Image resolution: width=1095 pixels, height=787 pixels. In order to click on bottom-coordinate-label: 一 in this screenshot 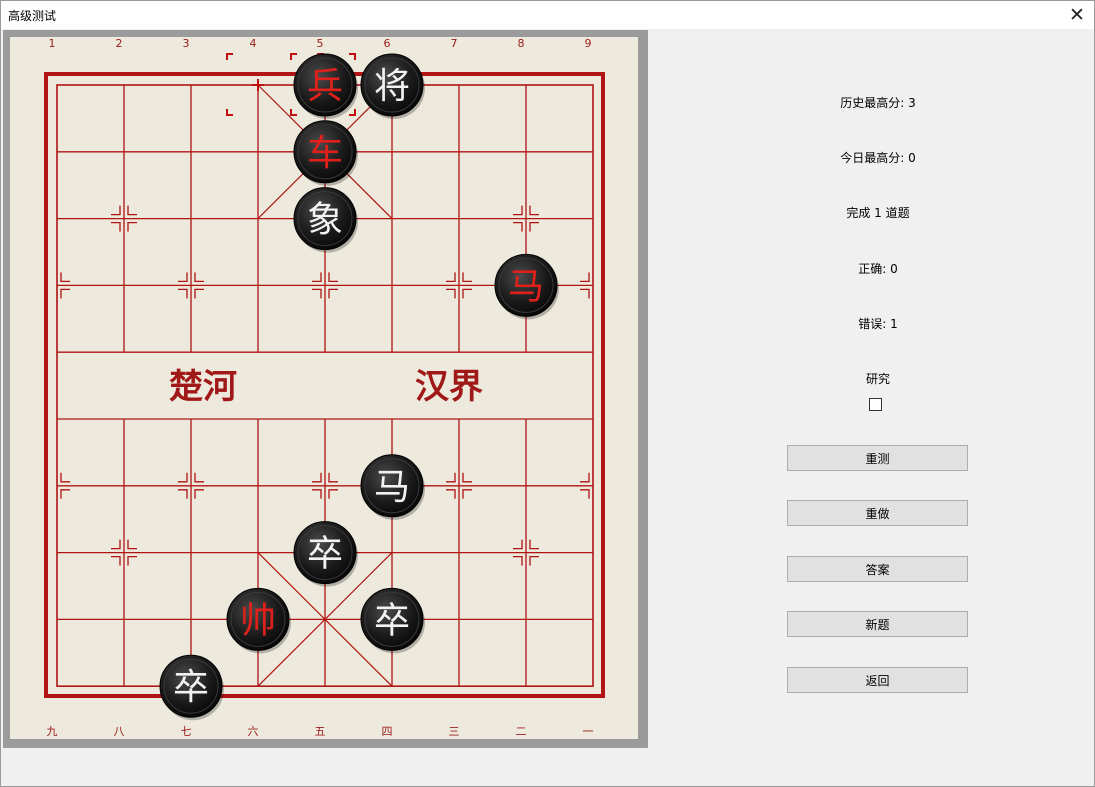, I will do `click(588, 731)`.